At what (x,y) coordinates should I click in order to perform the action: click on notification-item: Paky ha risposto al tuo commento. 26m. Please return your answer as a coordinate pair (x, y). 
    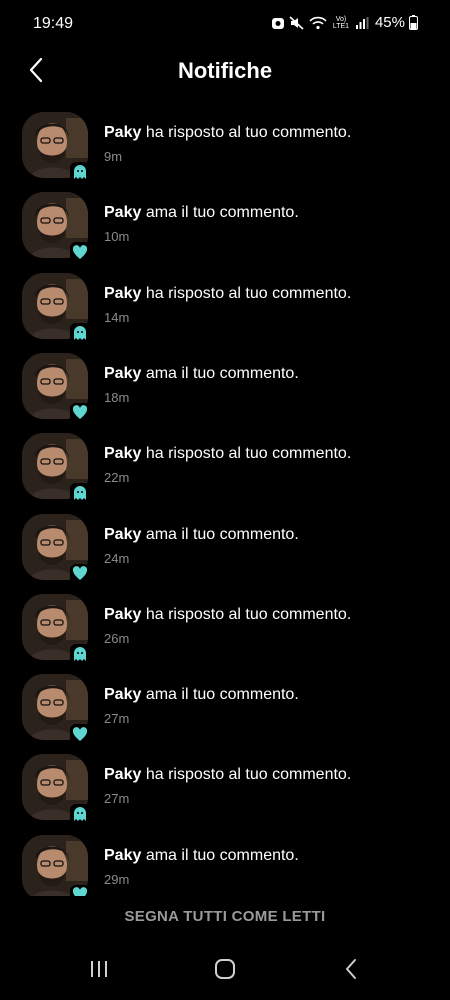
    Looking at the image, I should click on (225, 623).